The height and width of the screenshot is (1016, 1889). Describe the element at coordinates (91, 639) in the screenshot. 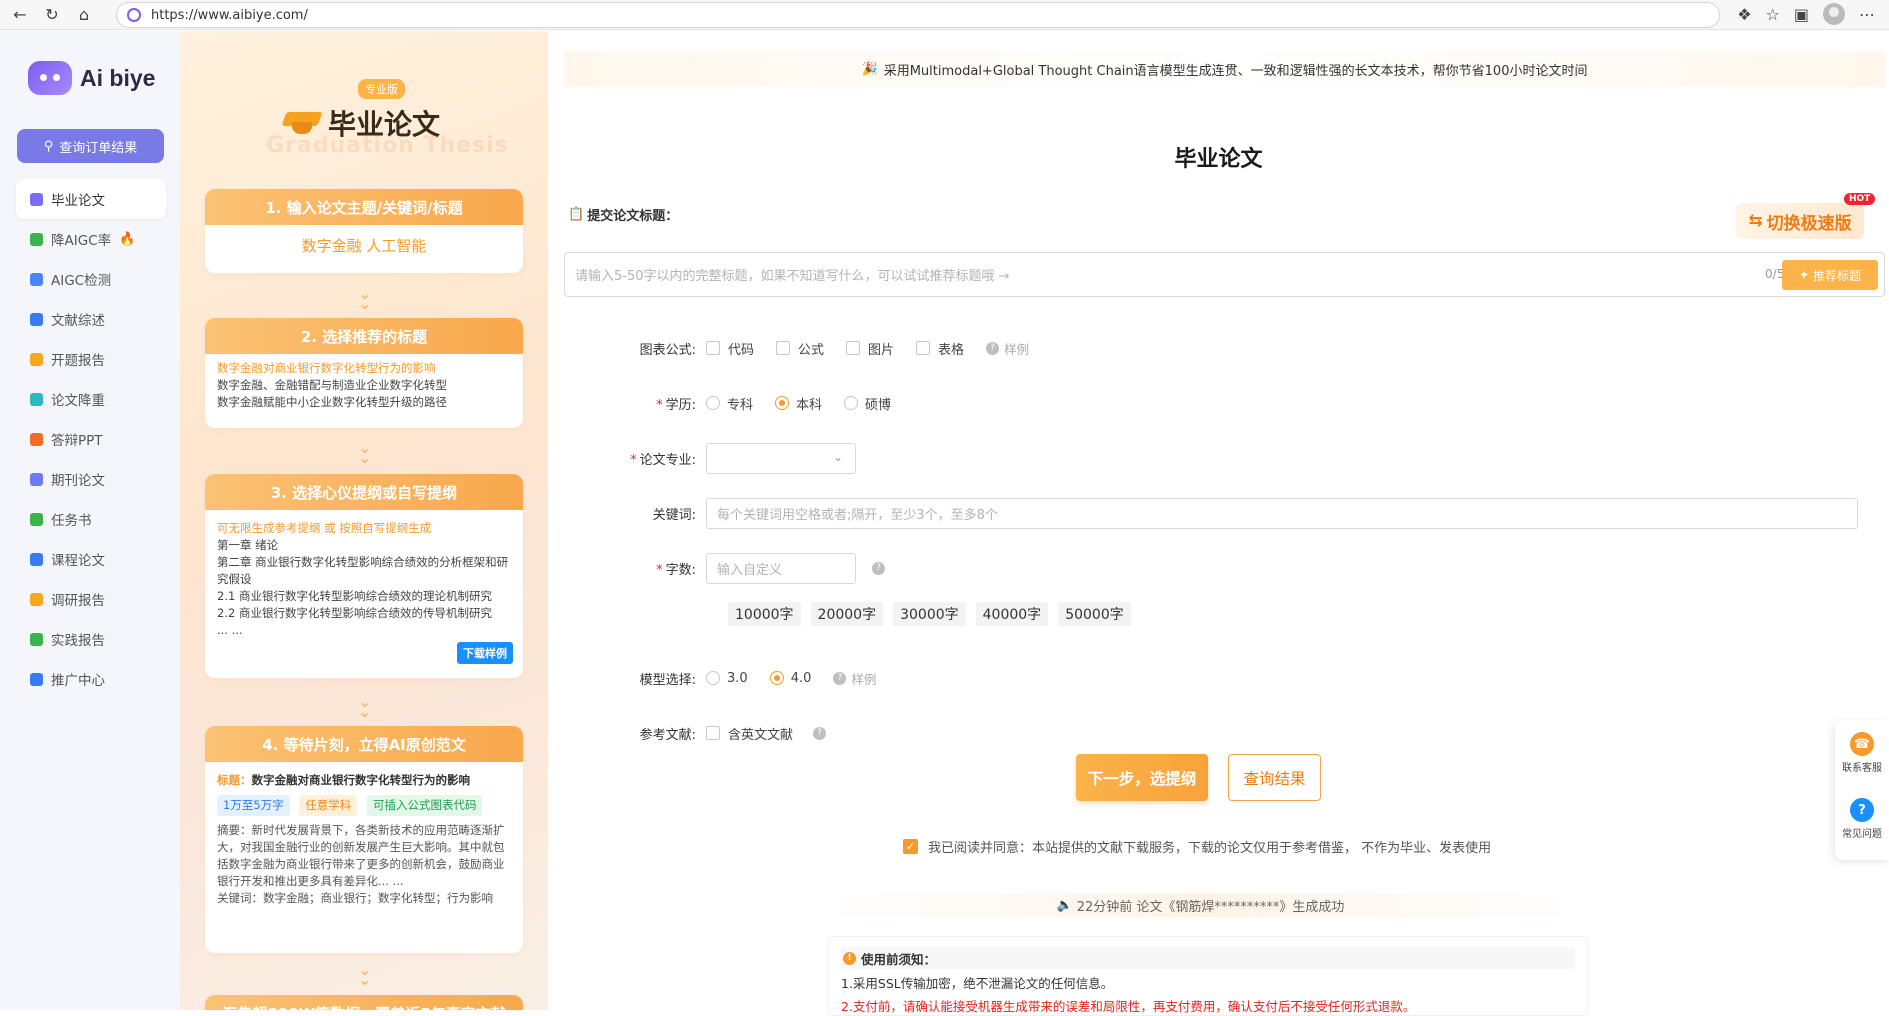

I see `sidebar-item: 实践报告` at that location.